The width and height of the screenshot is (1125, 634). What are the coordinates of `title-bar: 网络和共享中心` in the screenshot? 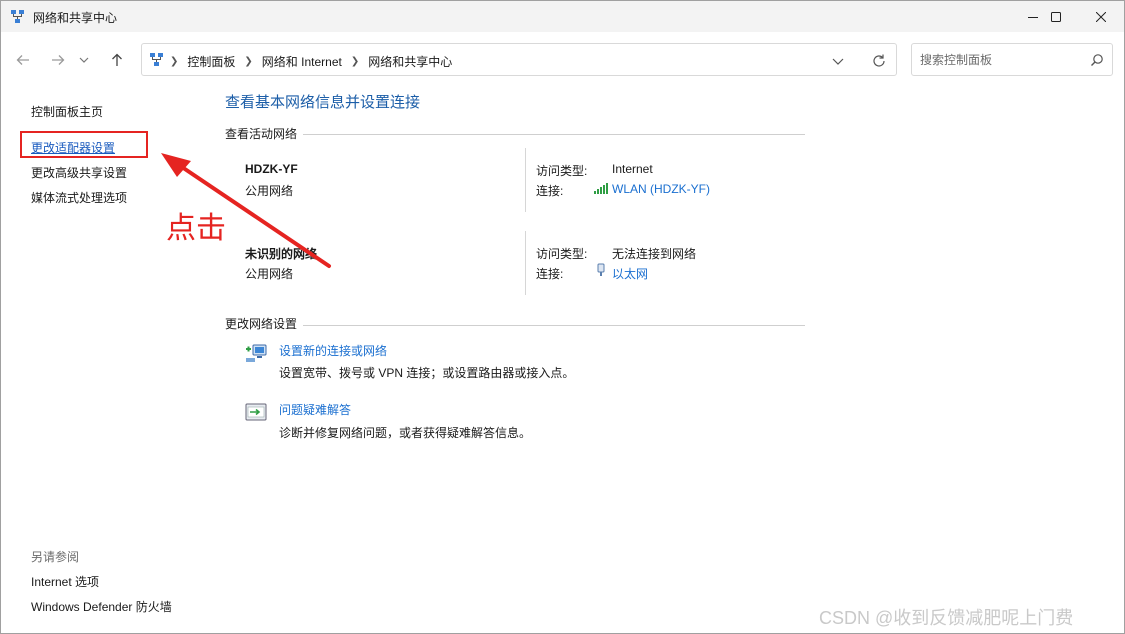 It's located at (562, 16).